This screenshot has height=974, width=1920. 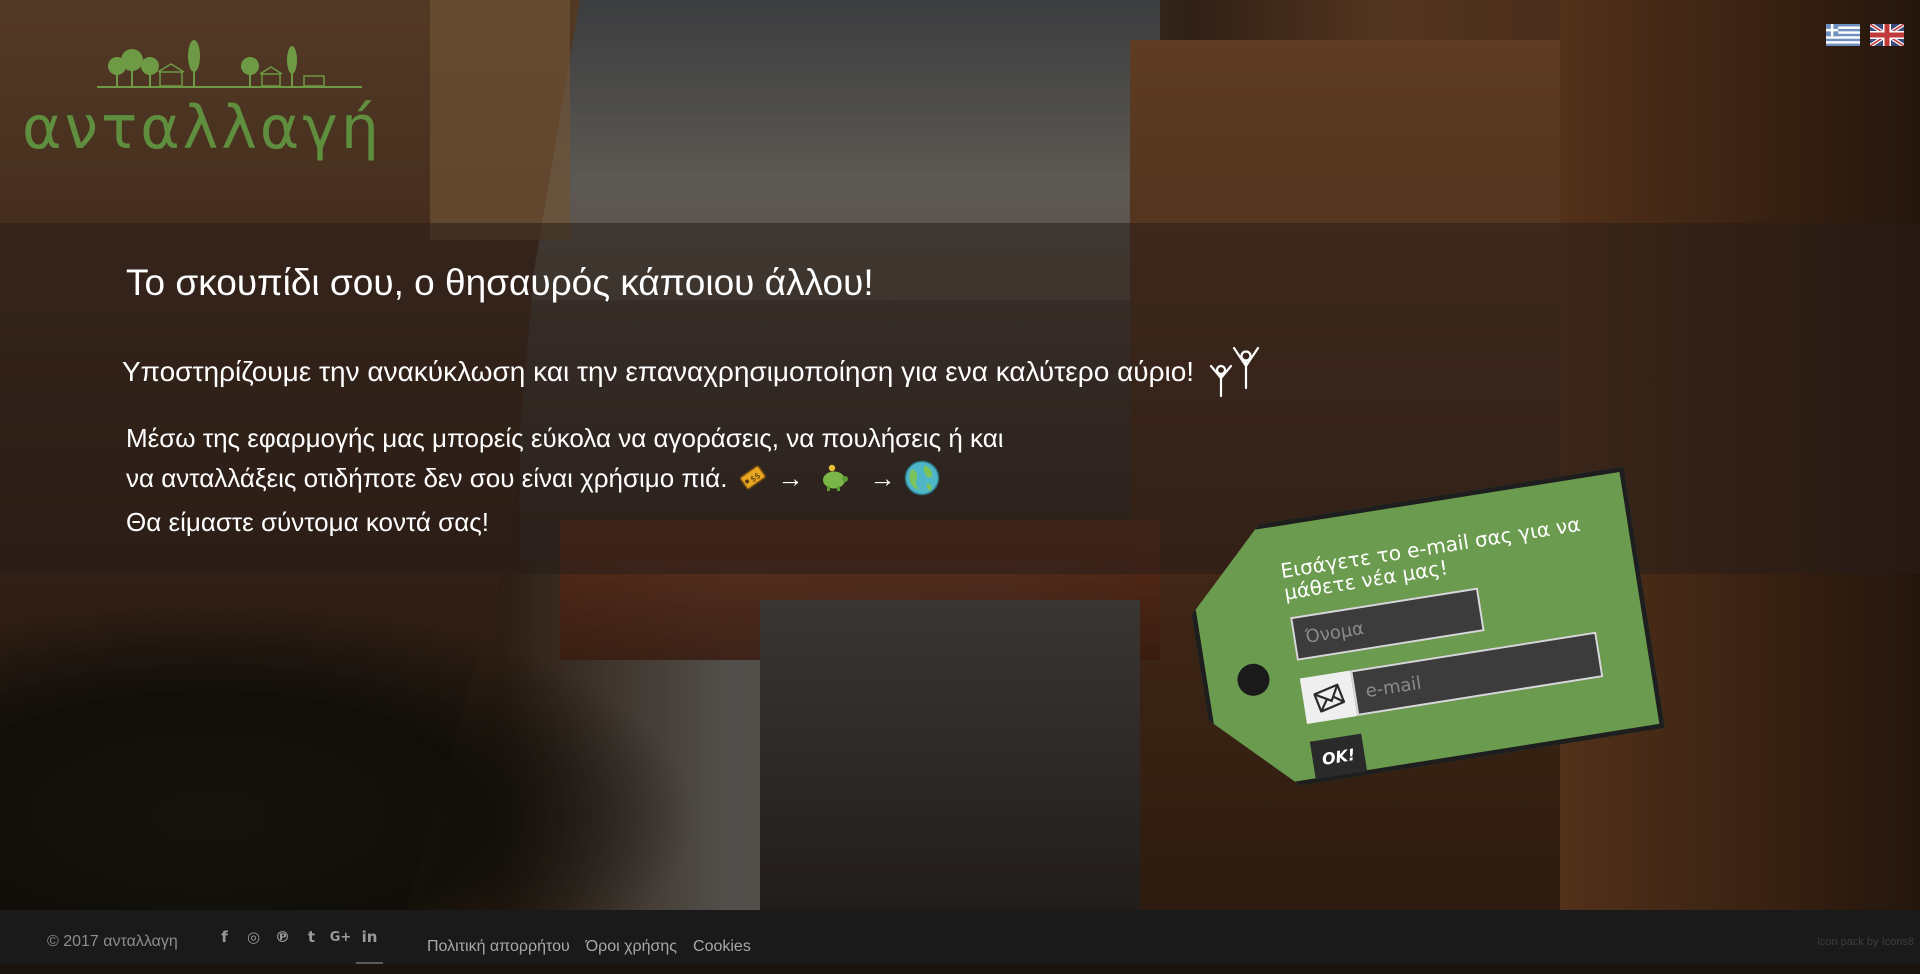 I want to click on uk-flag-icon, so click(x=1887, y=35).